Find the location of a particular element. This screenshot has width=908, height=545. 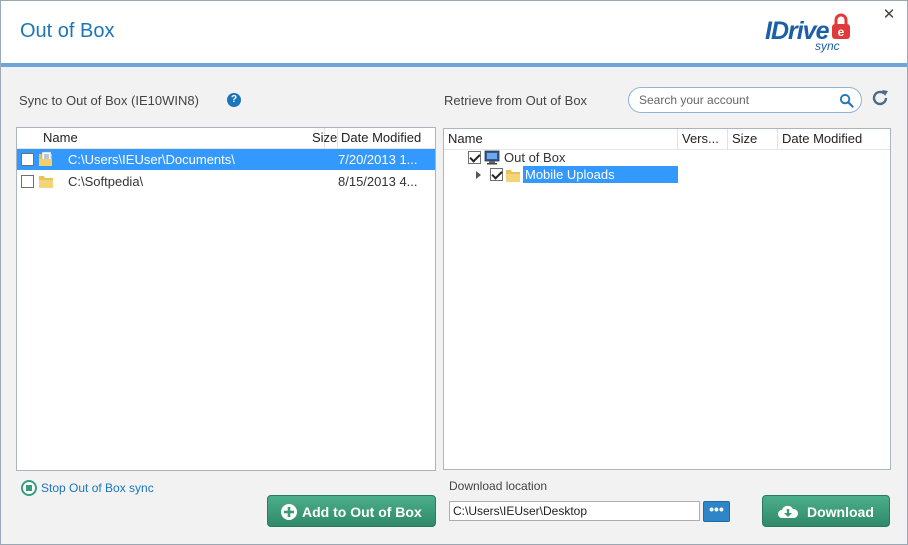

row-name: C:\Softpedia\ is located at coordinates (106, 181).